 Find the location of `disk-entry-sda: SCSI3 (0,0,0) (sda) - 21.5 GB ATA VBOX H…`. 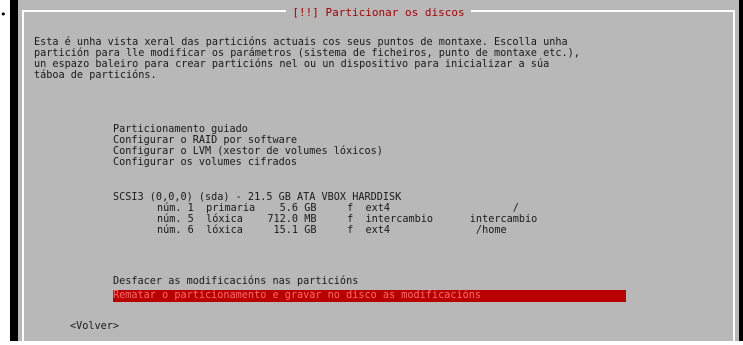

disk-entry-sda: SCSI3 (0,0,0) (sda) - 21.5 GB ATA VBOX H… is located at coordinates (257, 197).